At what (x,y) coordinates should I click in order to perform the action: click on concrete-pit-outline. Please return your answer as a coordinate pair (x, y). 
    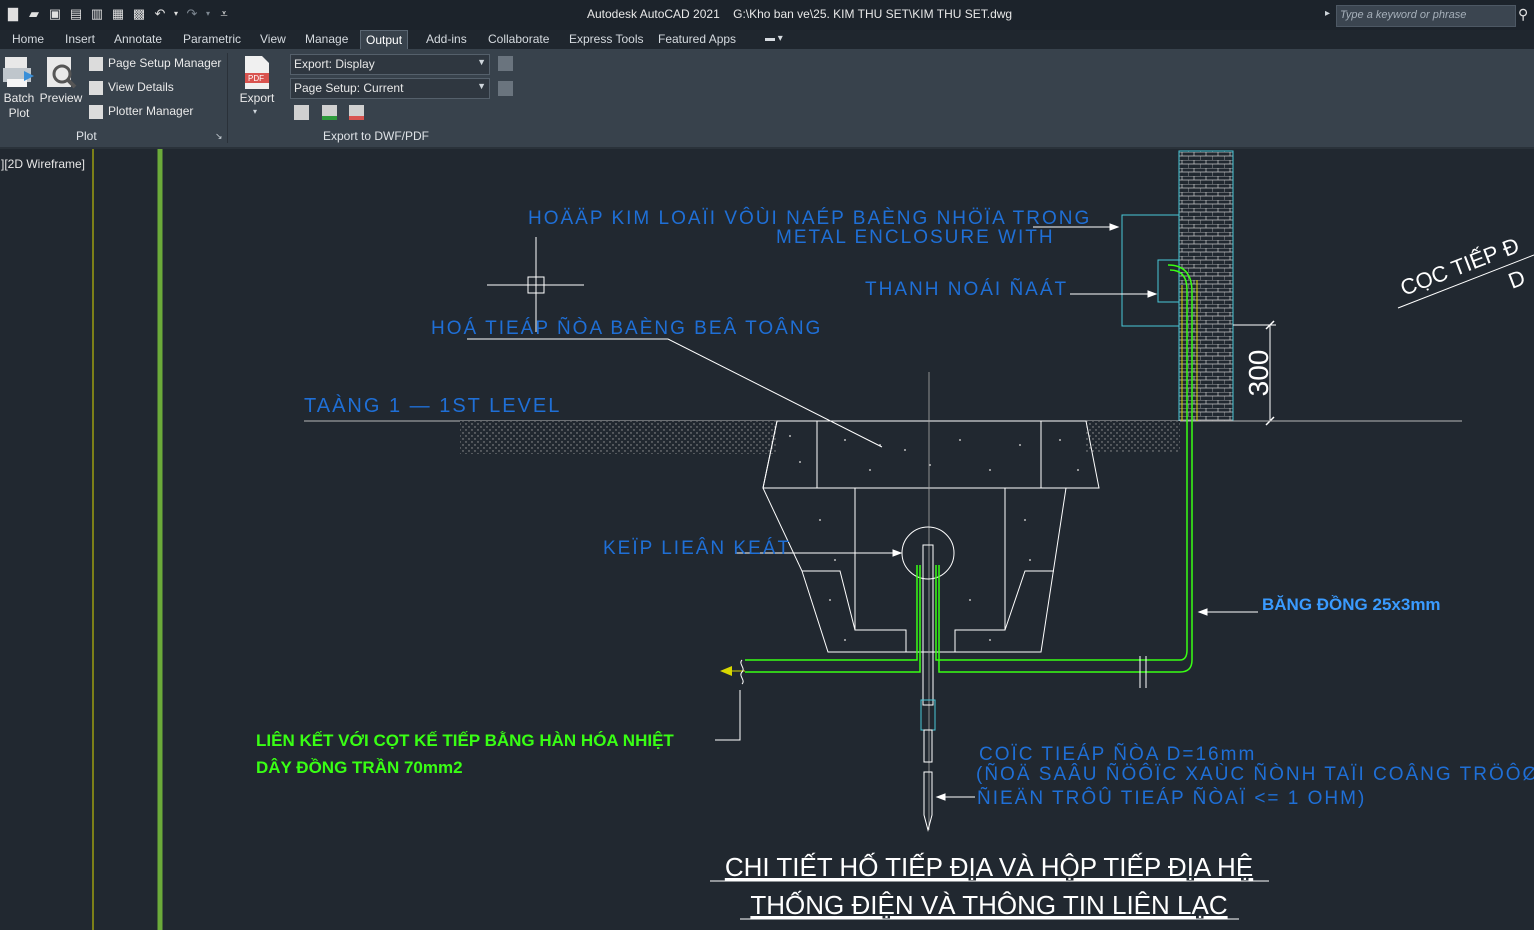
    Looking at the image, I should click on (931, 536).